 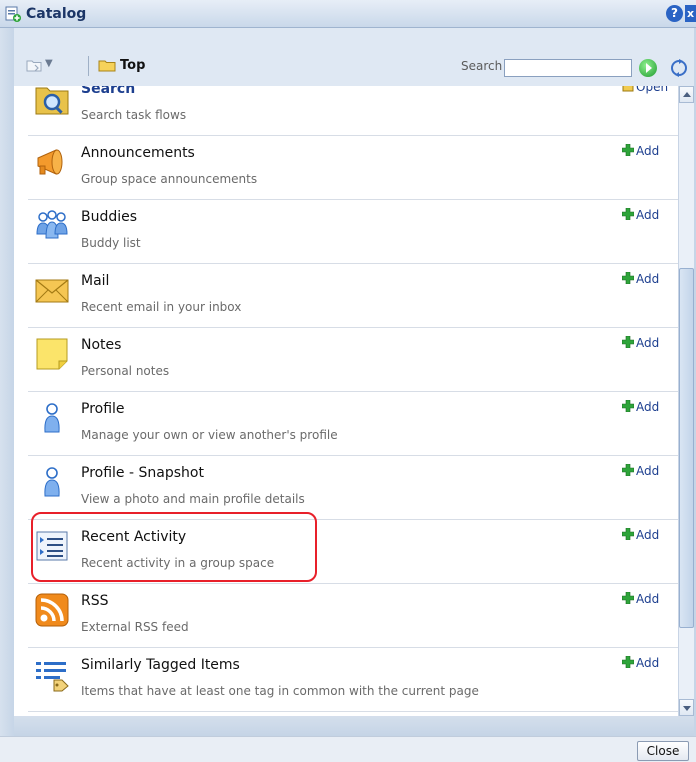 I want to click on catalog-icon, so click(x=13, y=14).